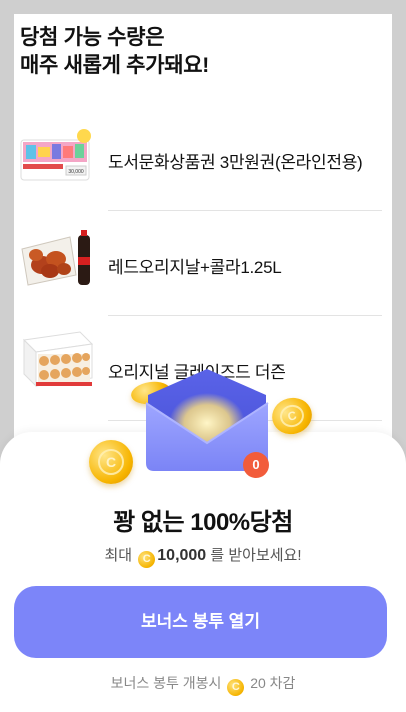 Image resolution: width=406 pixels, height=712 pixels. What do you see at coordinates (114, 65) in the screenshot?
I see `headline-line-2: 매주 새롭게 추가돼요!` at bounding box center [114, 65].